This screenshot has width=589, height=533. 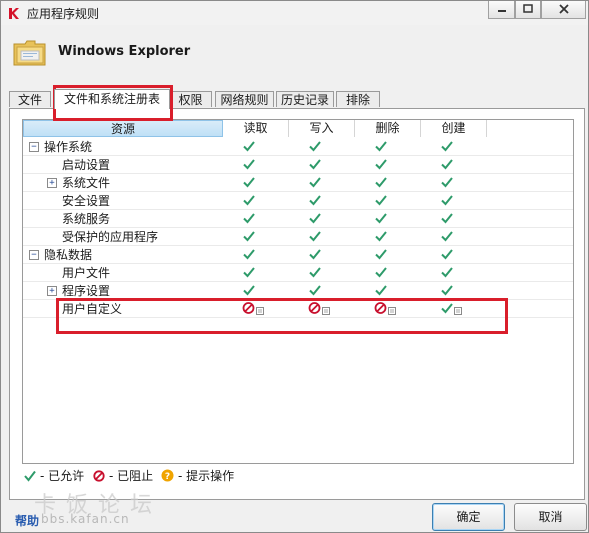 I want to click on column-header-delete: 删除, so click(x=388, y=128).